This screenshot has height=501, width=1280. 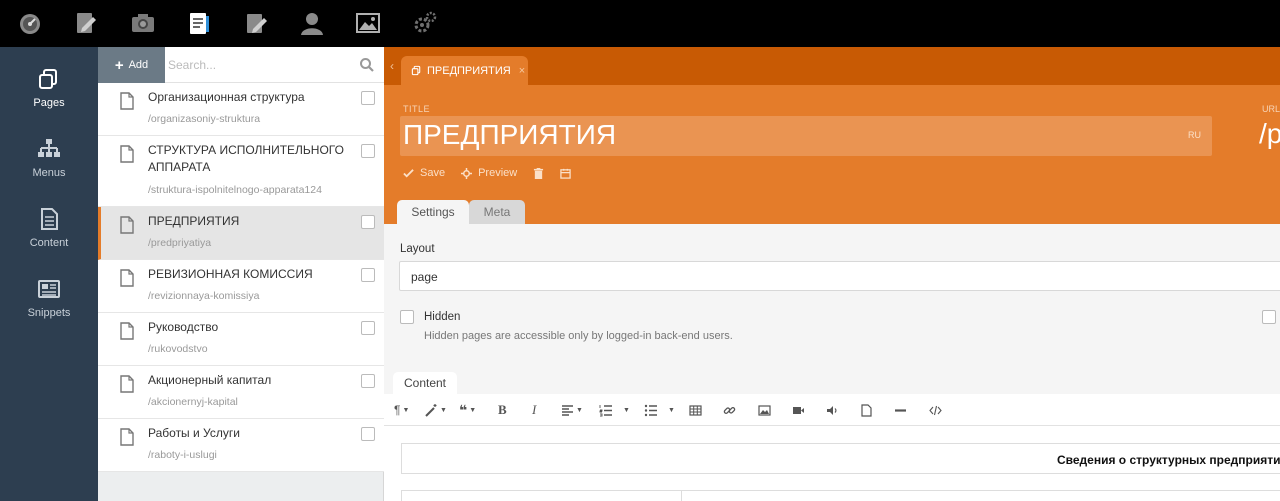 I want to click on volume-icon, so click(x=832, y=410).